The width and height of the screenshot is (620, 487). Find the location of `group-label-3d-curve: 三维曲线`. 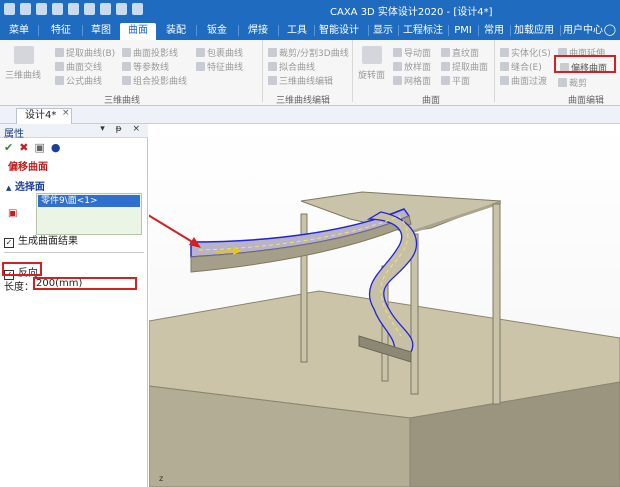

group-label-3d-curve: 三维曲线 is located at coordinates (122, 101).